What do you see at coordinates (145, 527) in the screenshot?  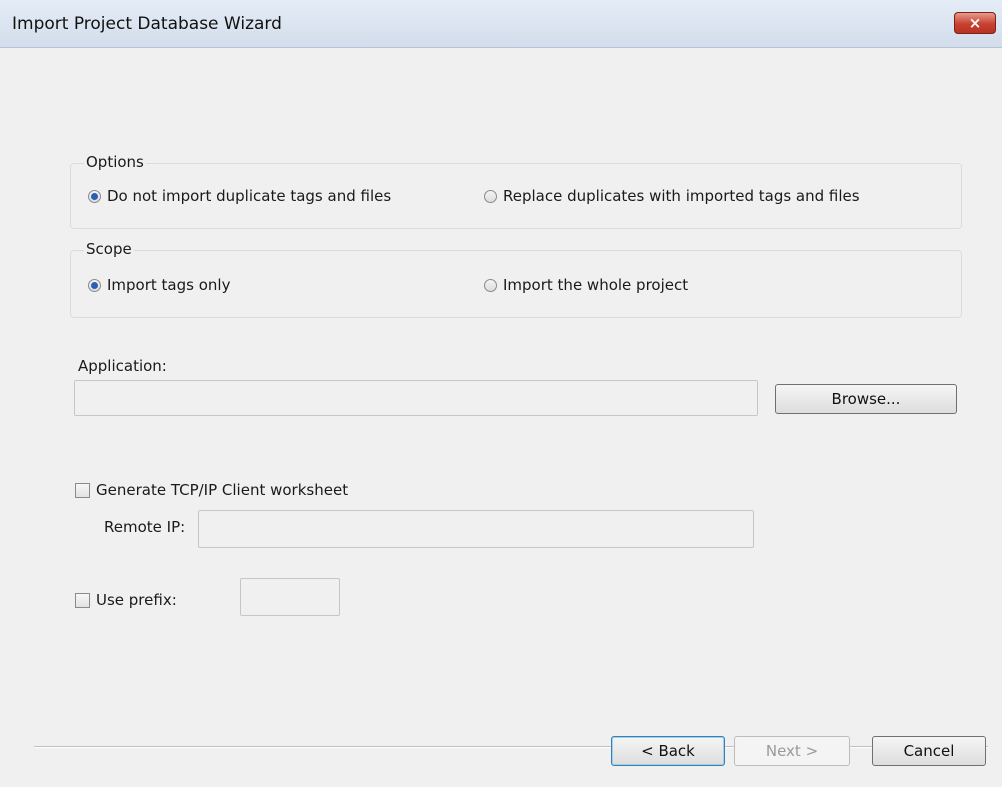 I see `remote-ip-label: Remote IP:` at bounding box center [145, 527].